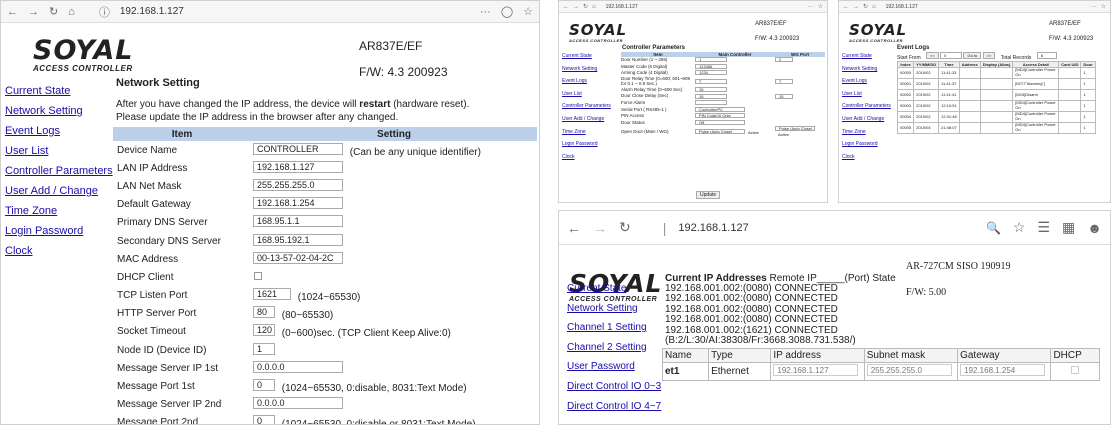  What do you see at coordinates (298, 239) in the screenshot?
I see `setting-input: 168.95.192.1` at bounding box center [298, 239].